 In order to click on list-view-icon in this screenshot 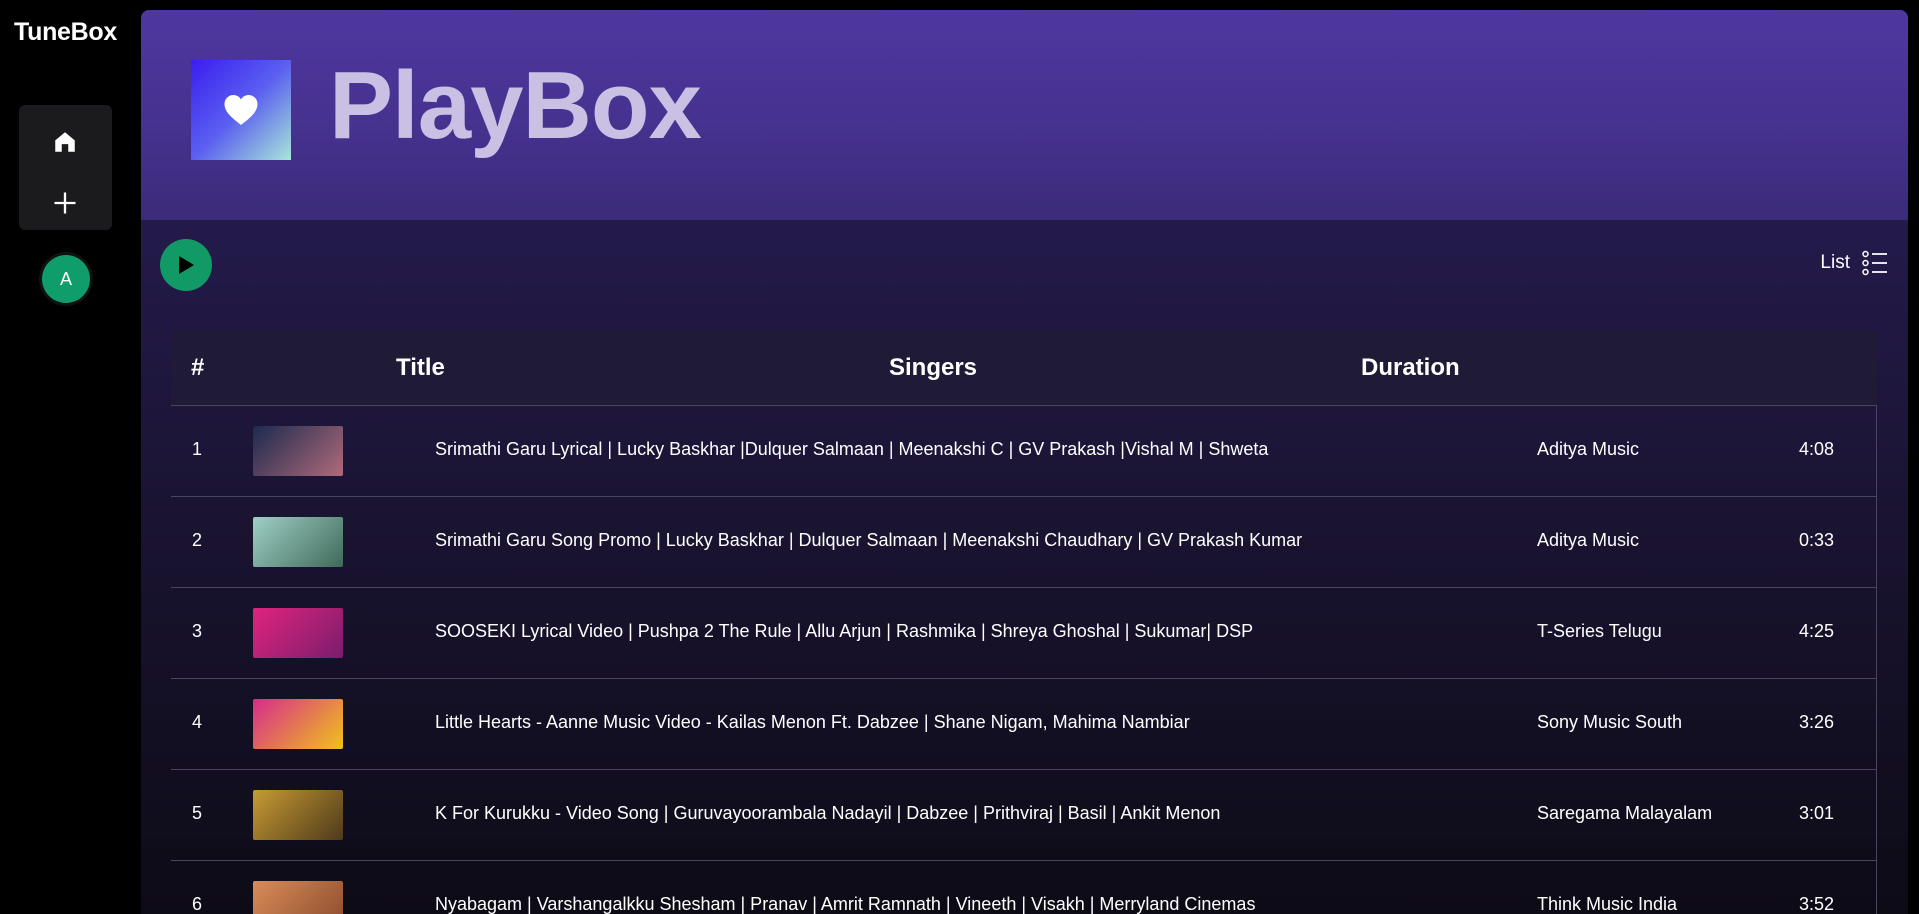, I will do `click(1874, 263)`.